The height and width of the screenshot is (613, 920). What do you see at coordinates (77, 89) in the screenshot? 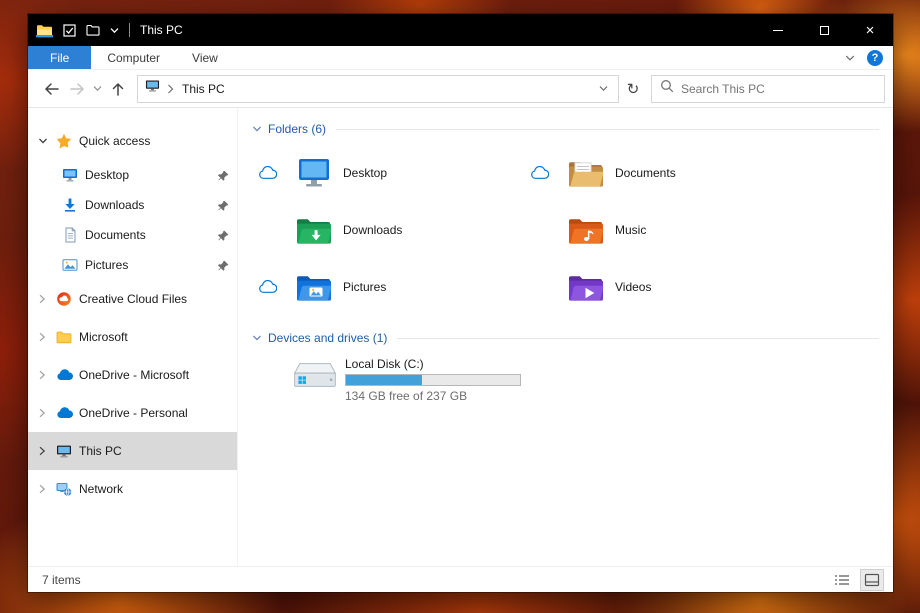
I see `forward-button` at bounding box center [77, 89].